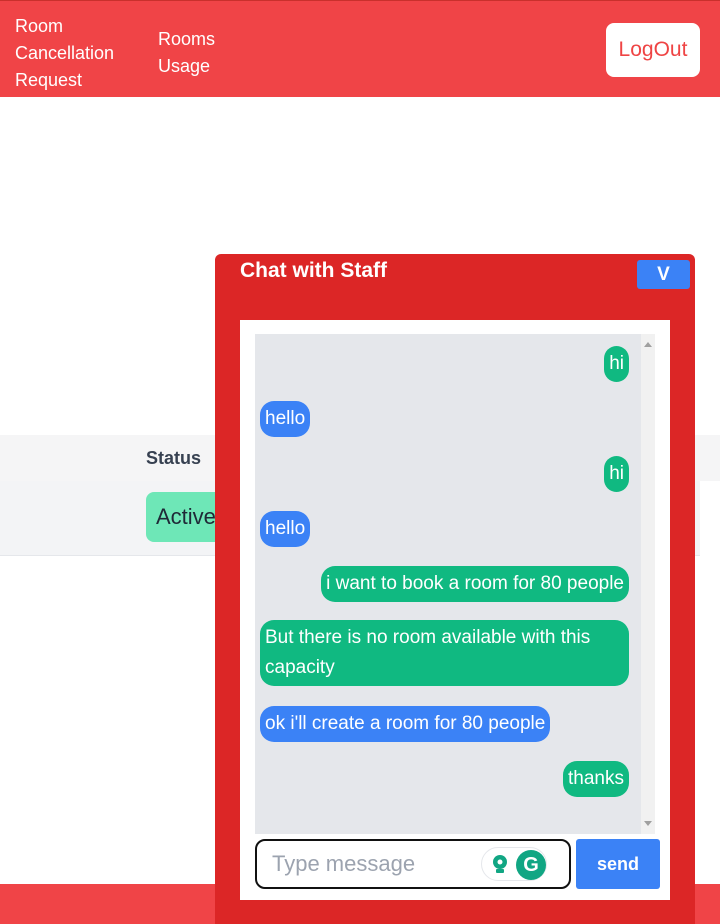 Image resolution: width=720 pixels, height=924 pixels. What do you see at coordinates (663, 274) in the screenshot?
I see `collapse-chat-button: V` at bounding box center [663, 274].